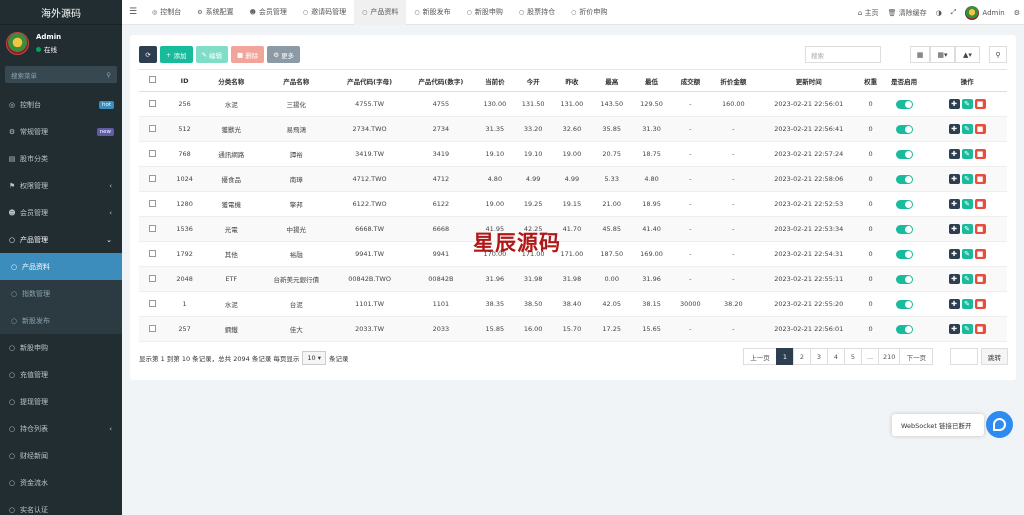  Describe the element at coordinates (215, 12) in the screenshot. I see `nav-tab: ⚙ 系统配置` at that location.